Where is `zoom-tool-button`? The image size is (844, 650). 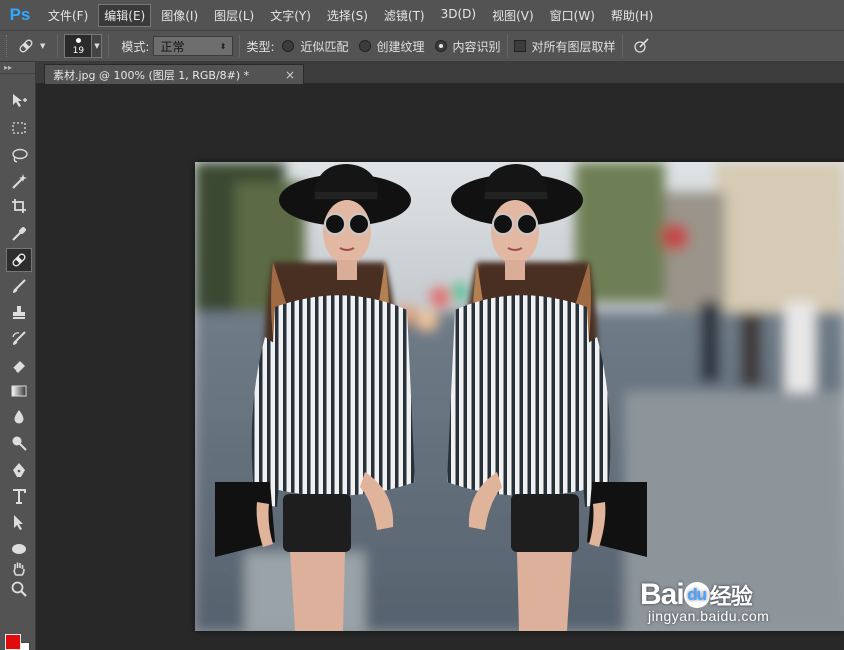 zoom-tool-button is located at coordinates (19, 589).